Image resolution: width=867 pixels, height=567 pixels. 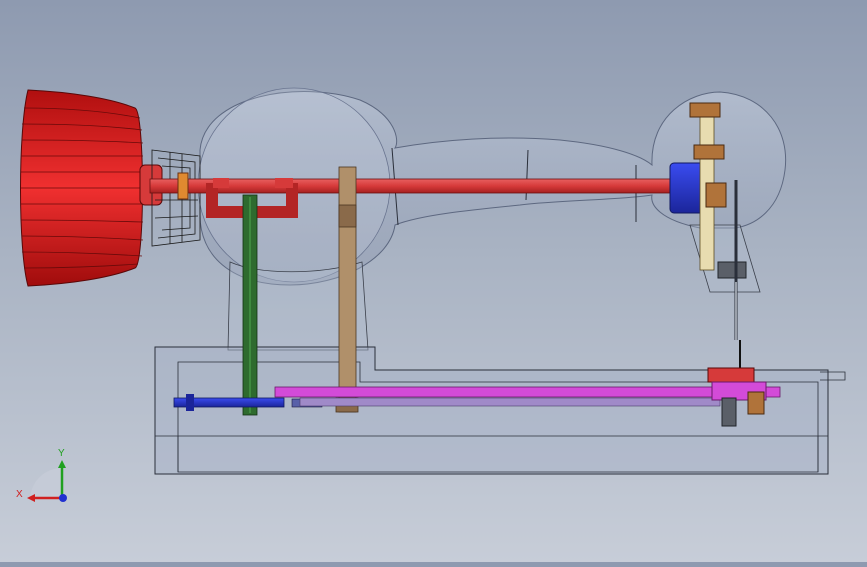 I want to click on tan-belt, so click(x=347, y=289).